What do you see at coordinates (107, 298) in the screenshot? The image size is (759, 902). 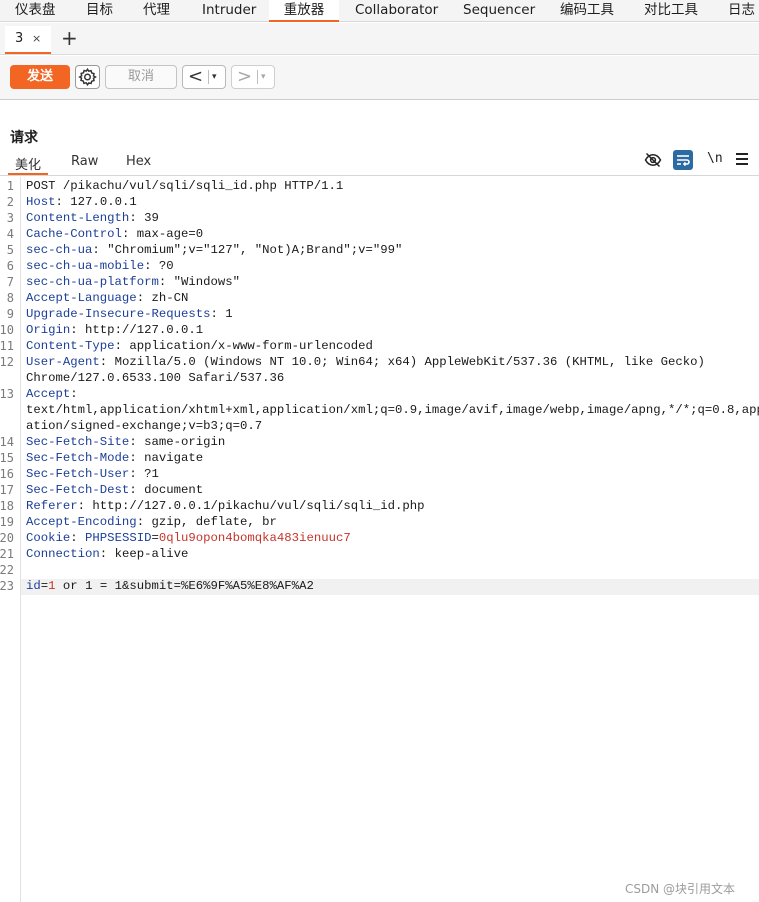 I see `header-line: Accept-Language: zh-CN` at bounding box center [107, 298].